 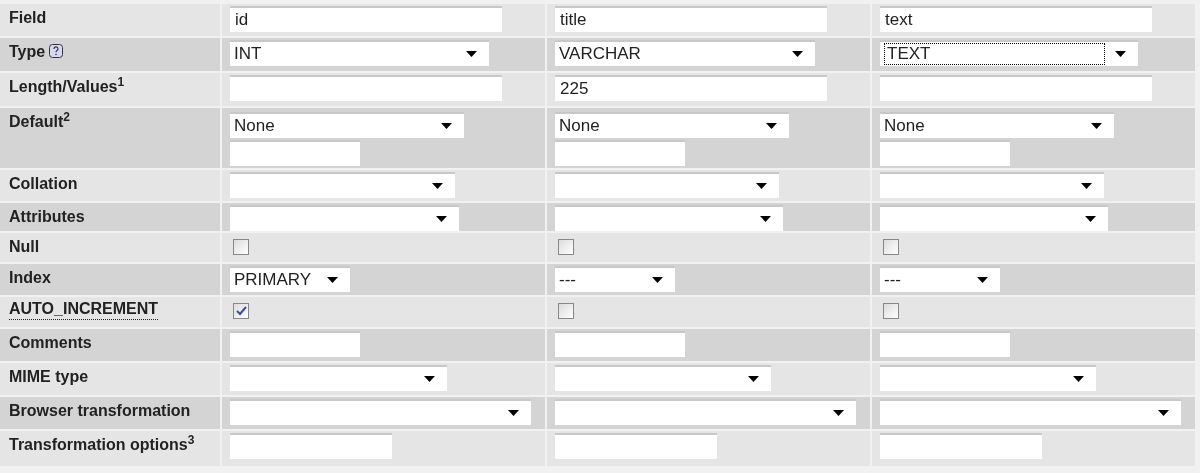 I want to click on field-label: MIME type, so click(x=49, y=377).